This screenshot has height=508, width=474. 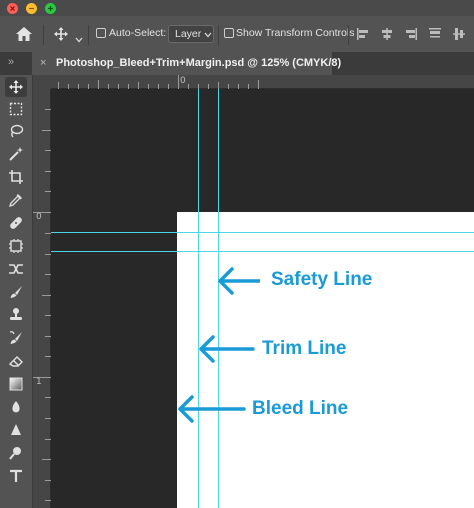 I want to click on healing-brush-icon, so click(x=16, y=223).